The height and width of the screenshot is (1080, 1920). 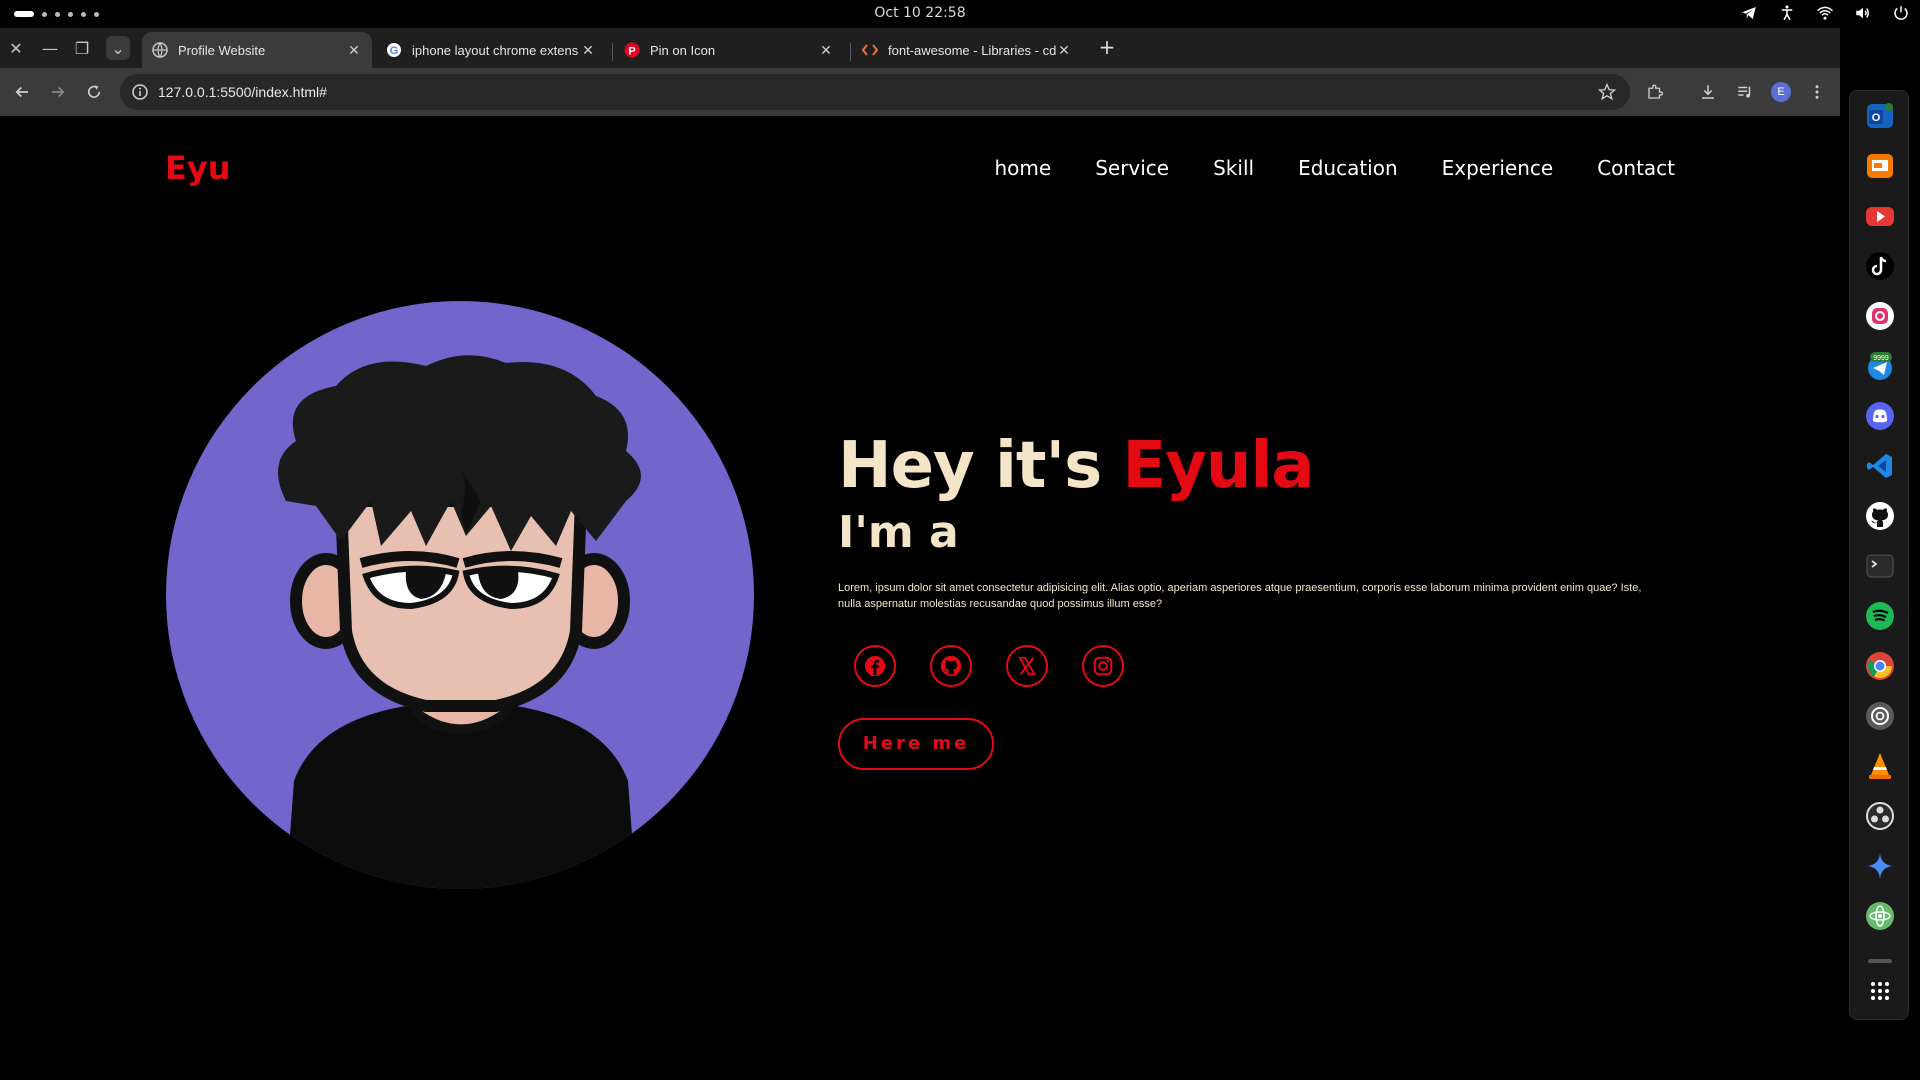 I want to click on cartoon-avatar-image, so click(x=459, y=622).